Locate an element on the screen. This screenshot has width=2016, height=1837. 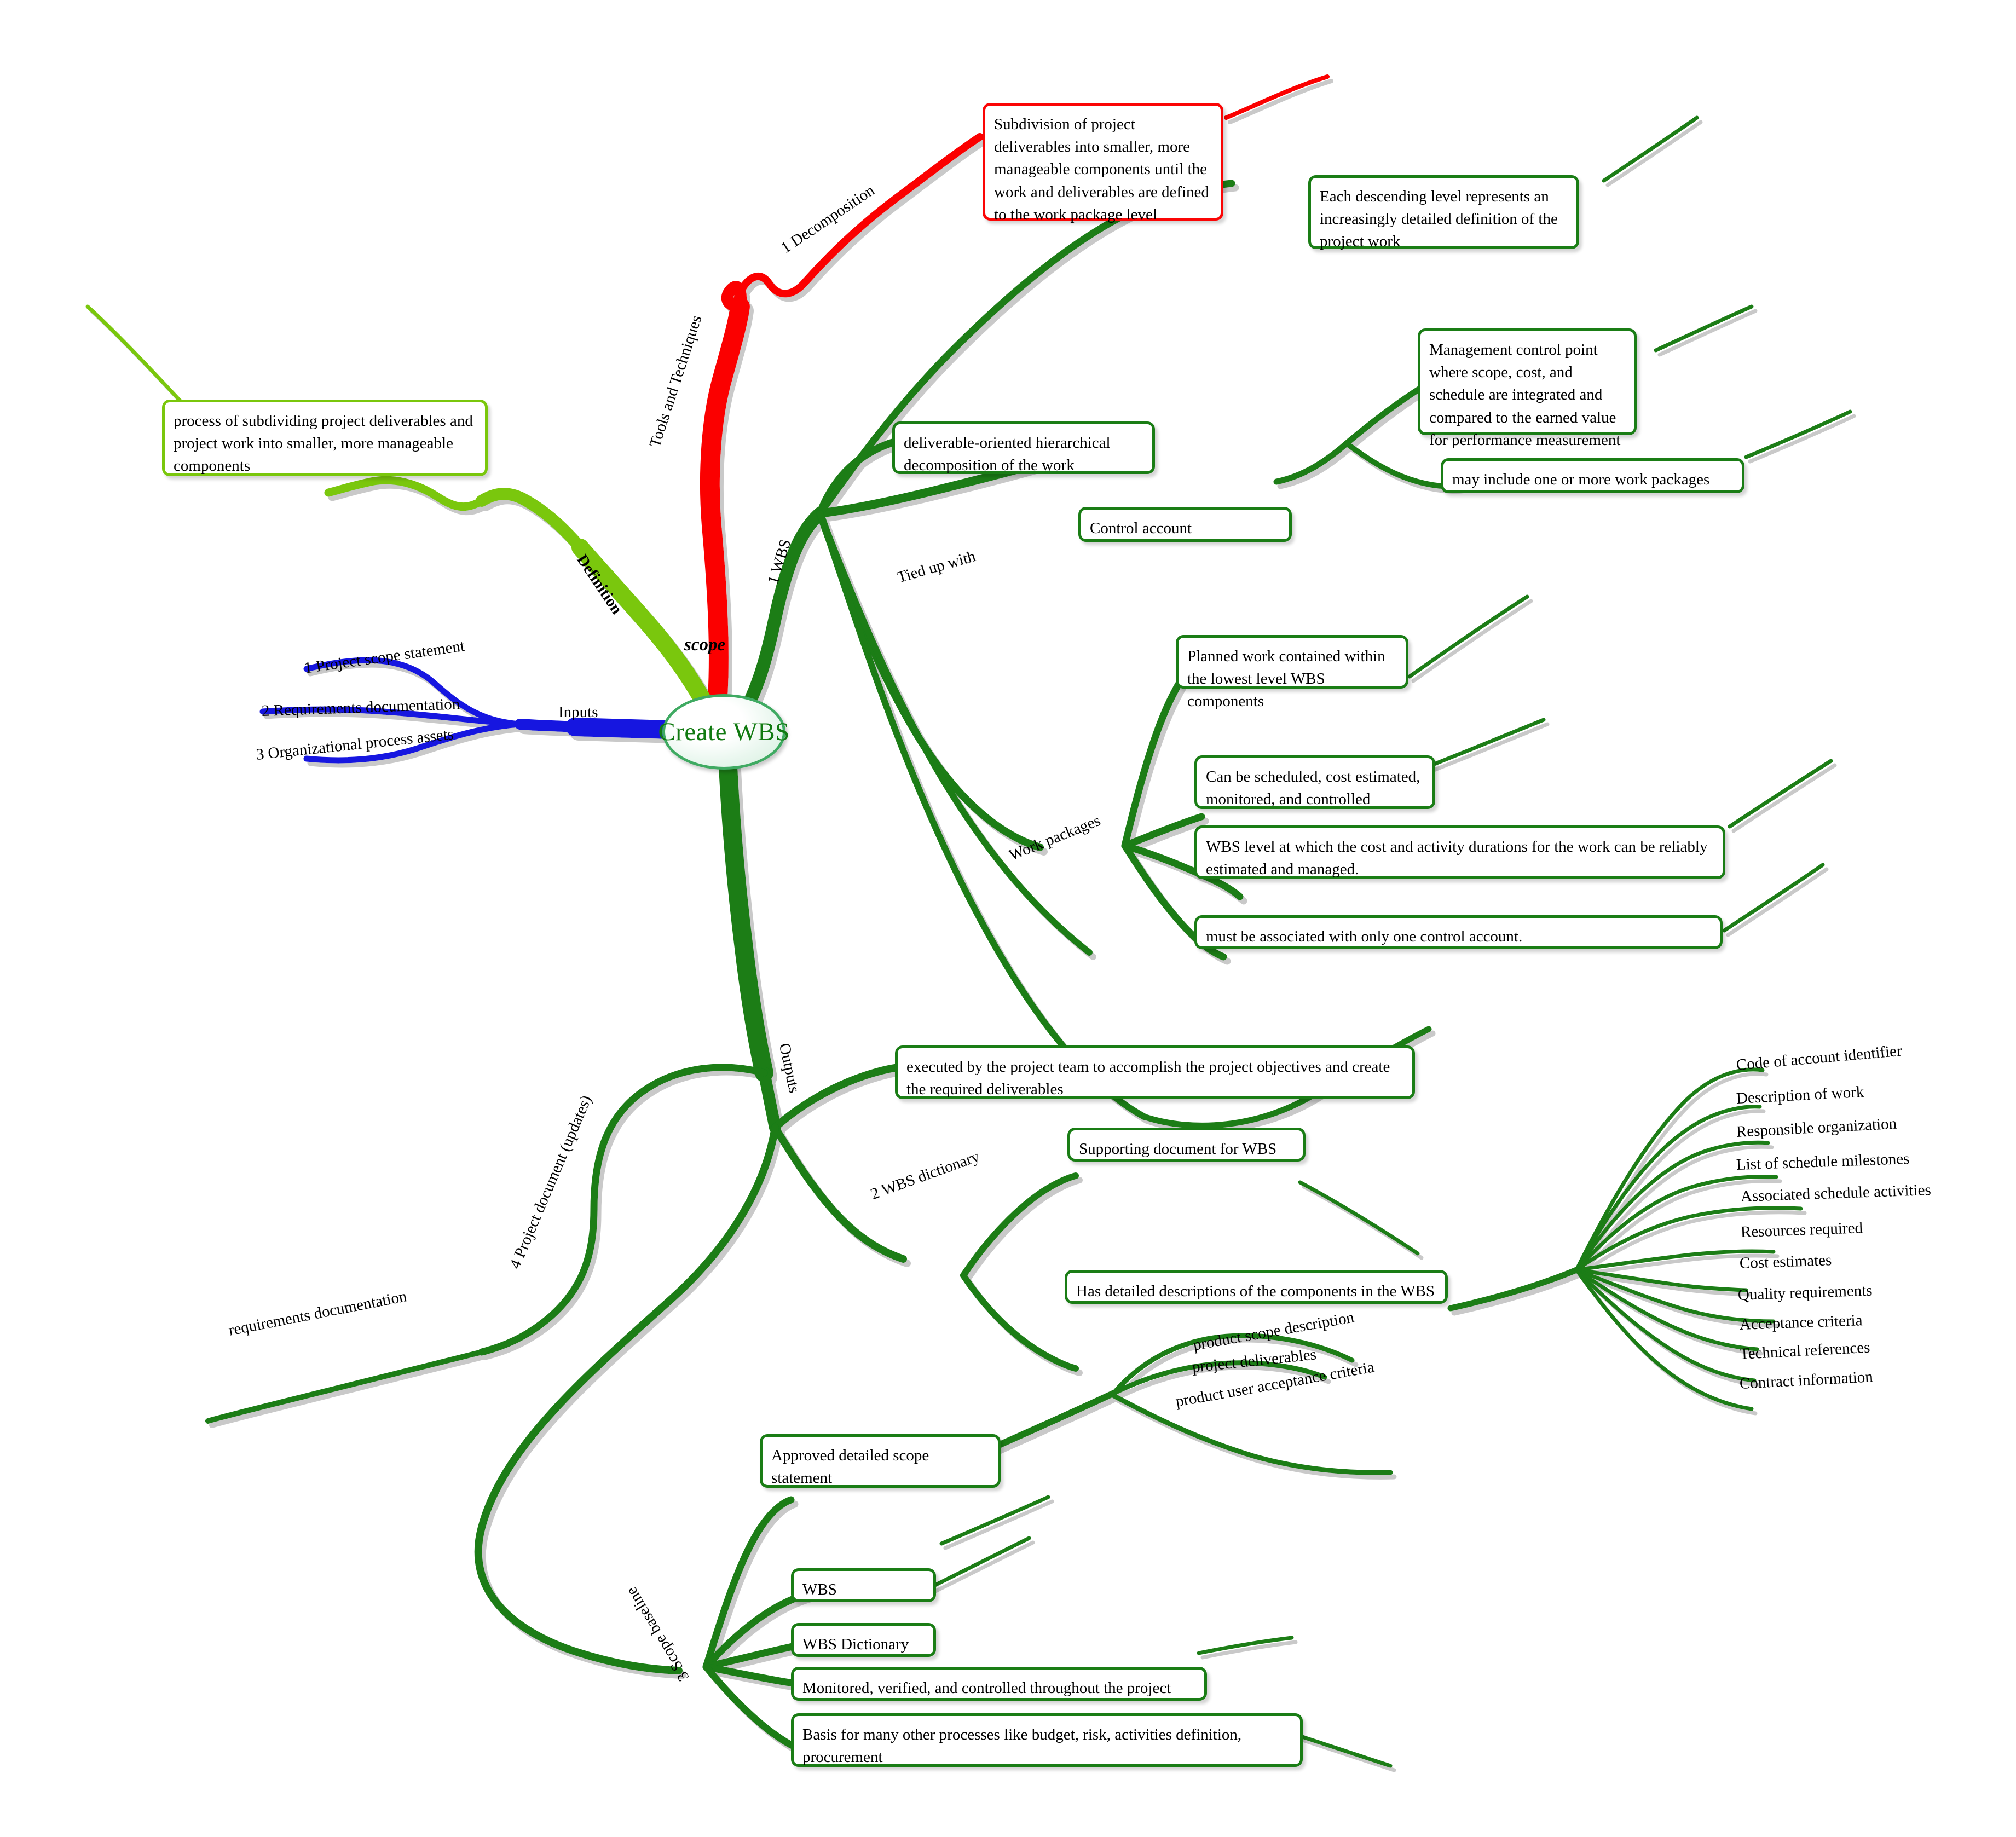
topic-scope-baseline-wbs: WBS is located at coordinates (863, 1585).